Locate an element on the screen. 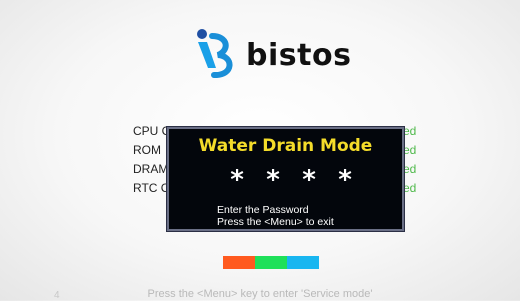 The width and height of the screenshot is (520, 301). bistos-logo-icon is located at coordinates (215, 53).